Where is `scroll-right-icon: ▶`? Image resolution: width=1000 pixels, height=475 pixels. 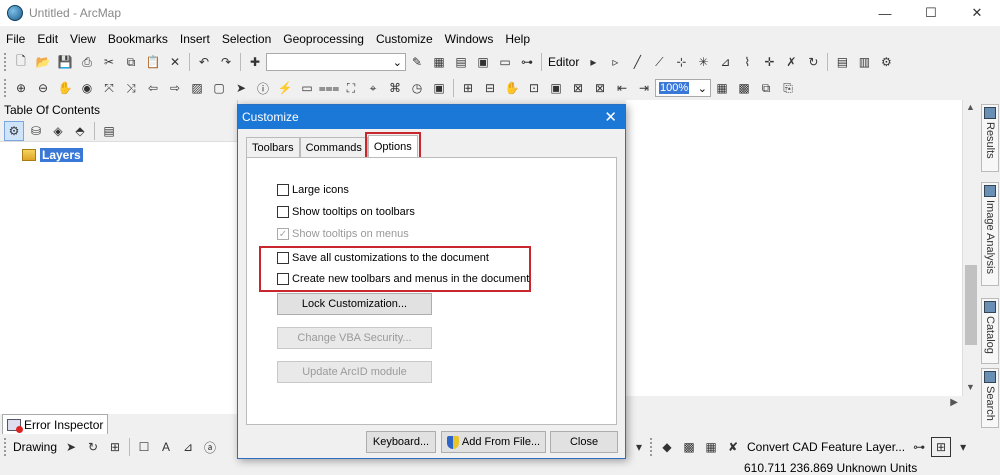
scroll-right-icon: ▶ is located at coordinates (954, 402).